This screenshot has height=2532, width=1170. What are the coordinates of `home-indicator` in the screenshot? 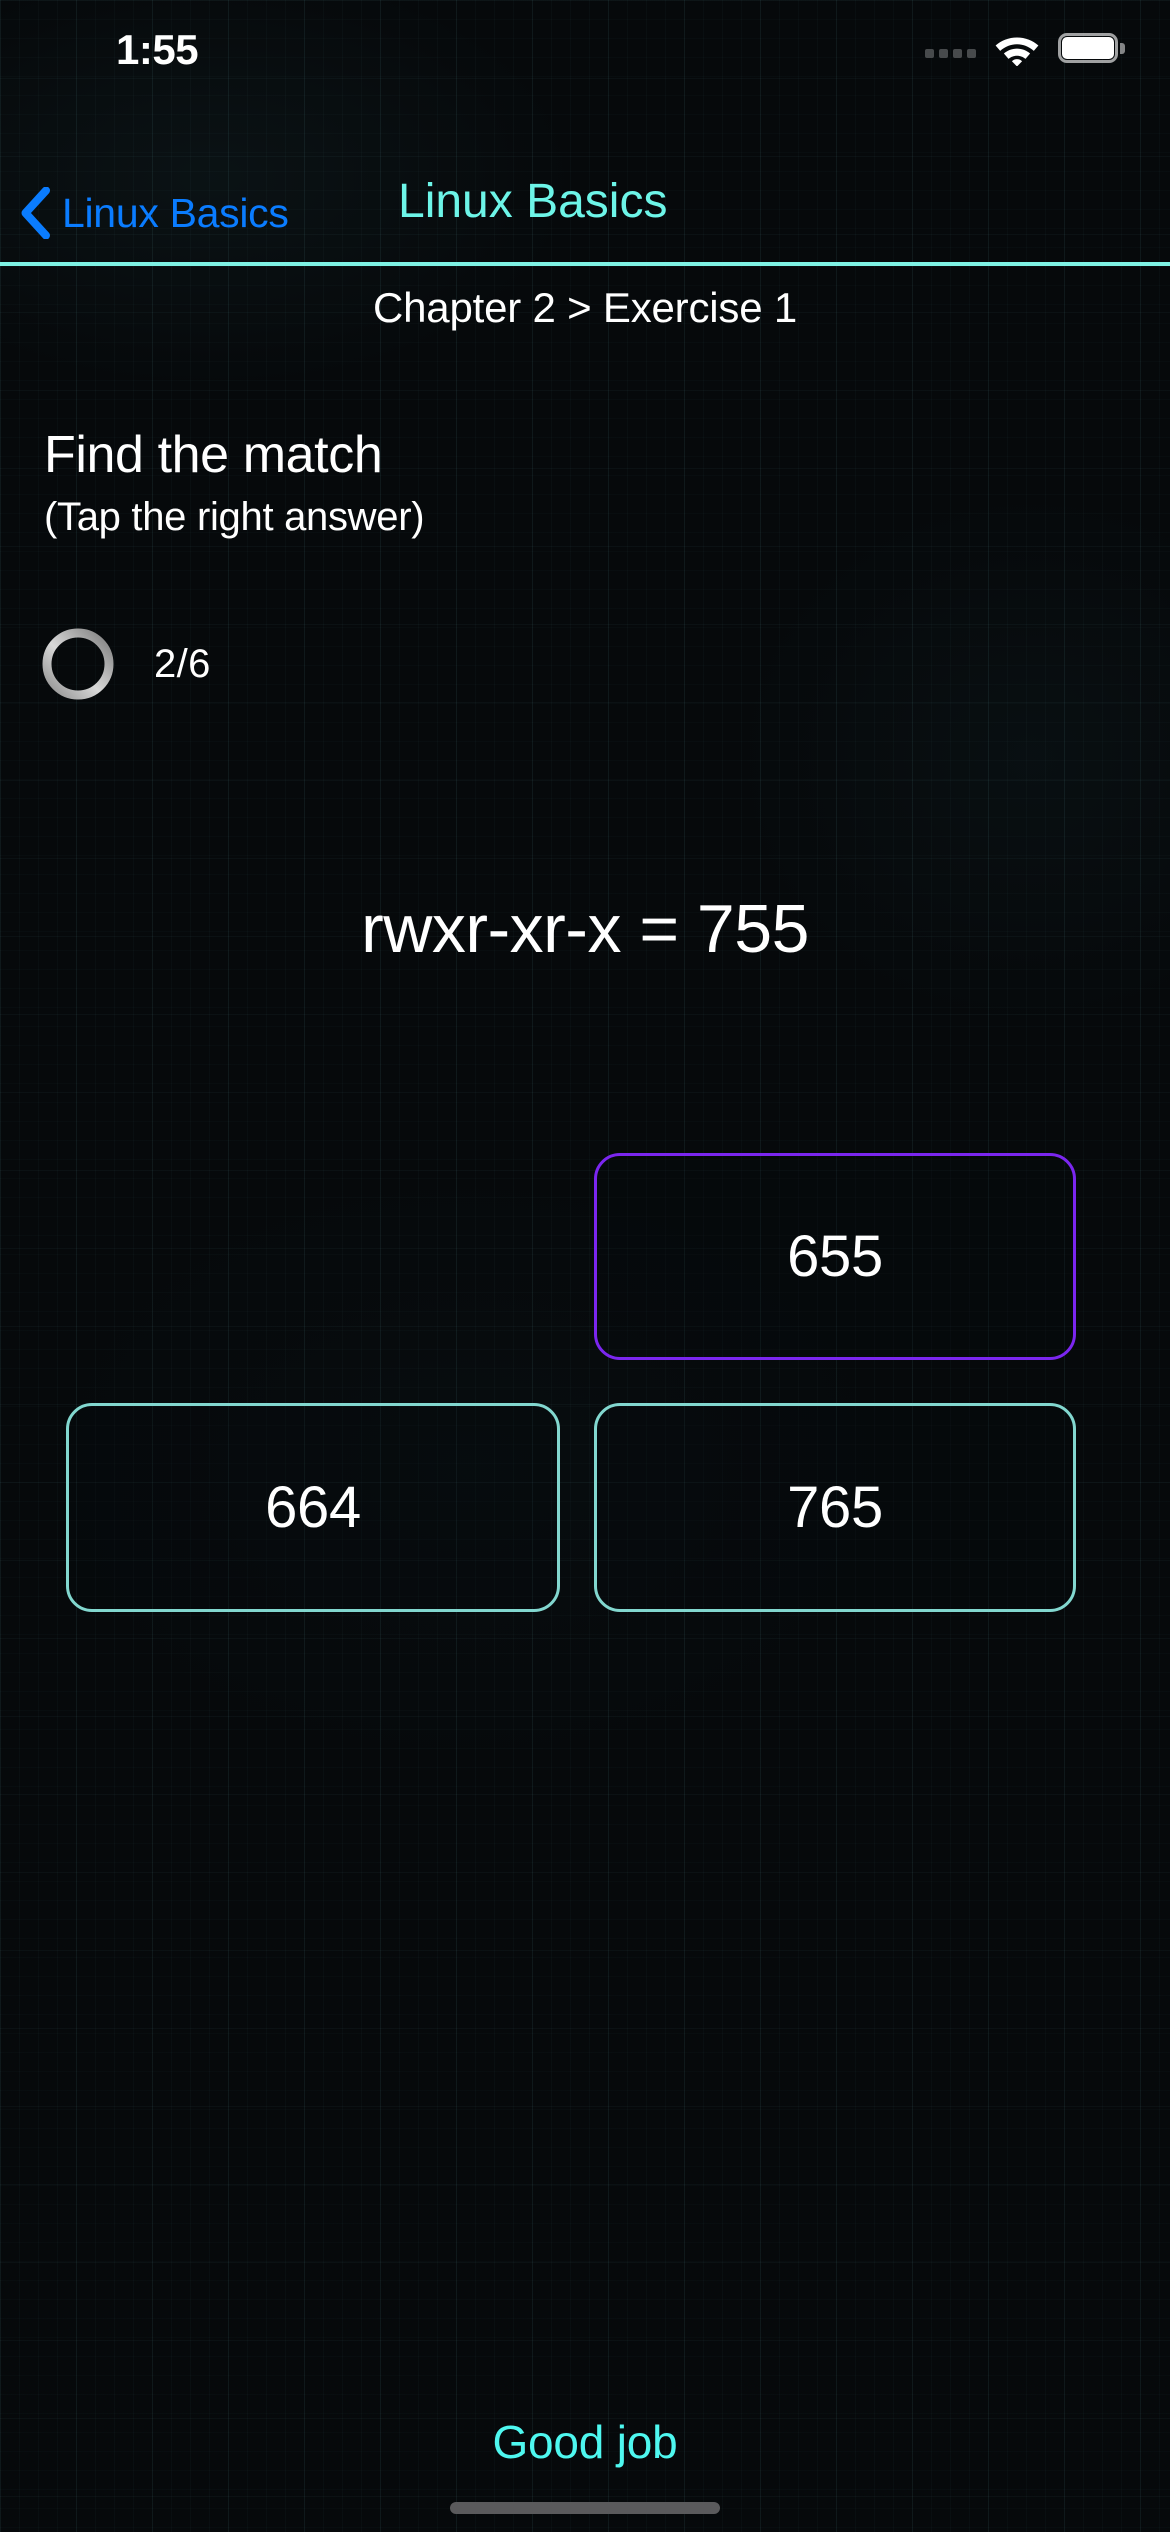 It's located at (585, 2508).